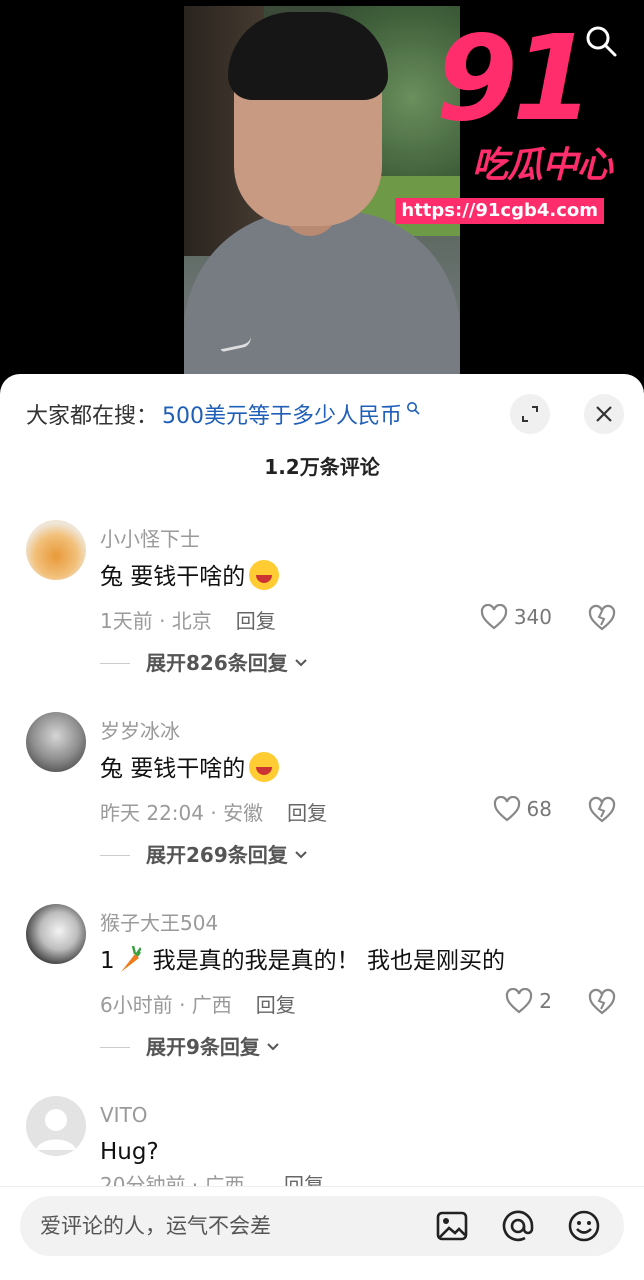 The image size is (644, 1280). What do you see at coordinates (92, 416) in the screenshot?
I see `trending-search-prefix: 大家都在搜：` at bounding box center [92, 416].